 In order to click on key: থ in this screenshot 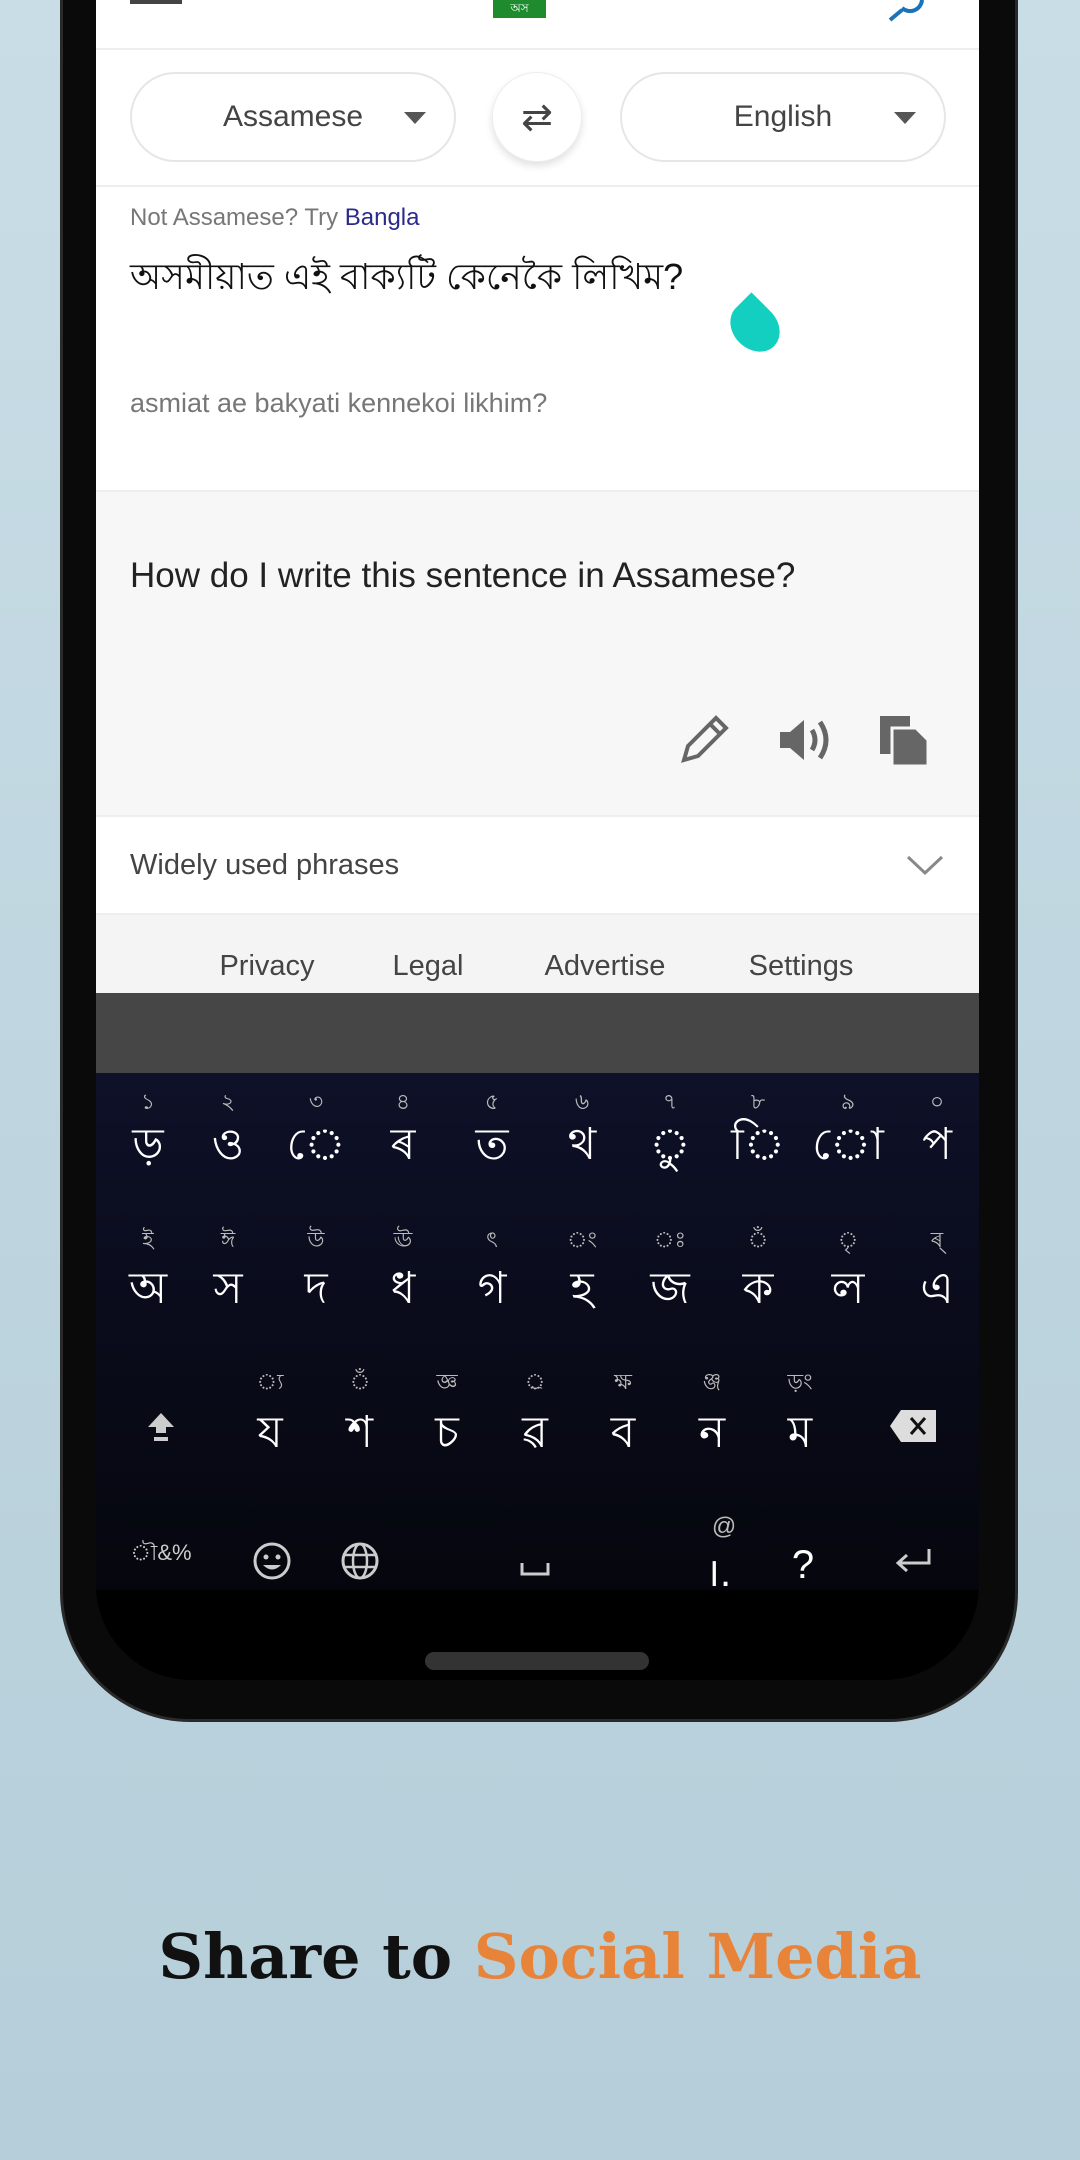, I will do `click(582, 1147)`.